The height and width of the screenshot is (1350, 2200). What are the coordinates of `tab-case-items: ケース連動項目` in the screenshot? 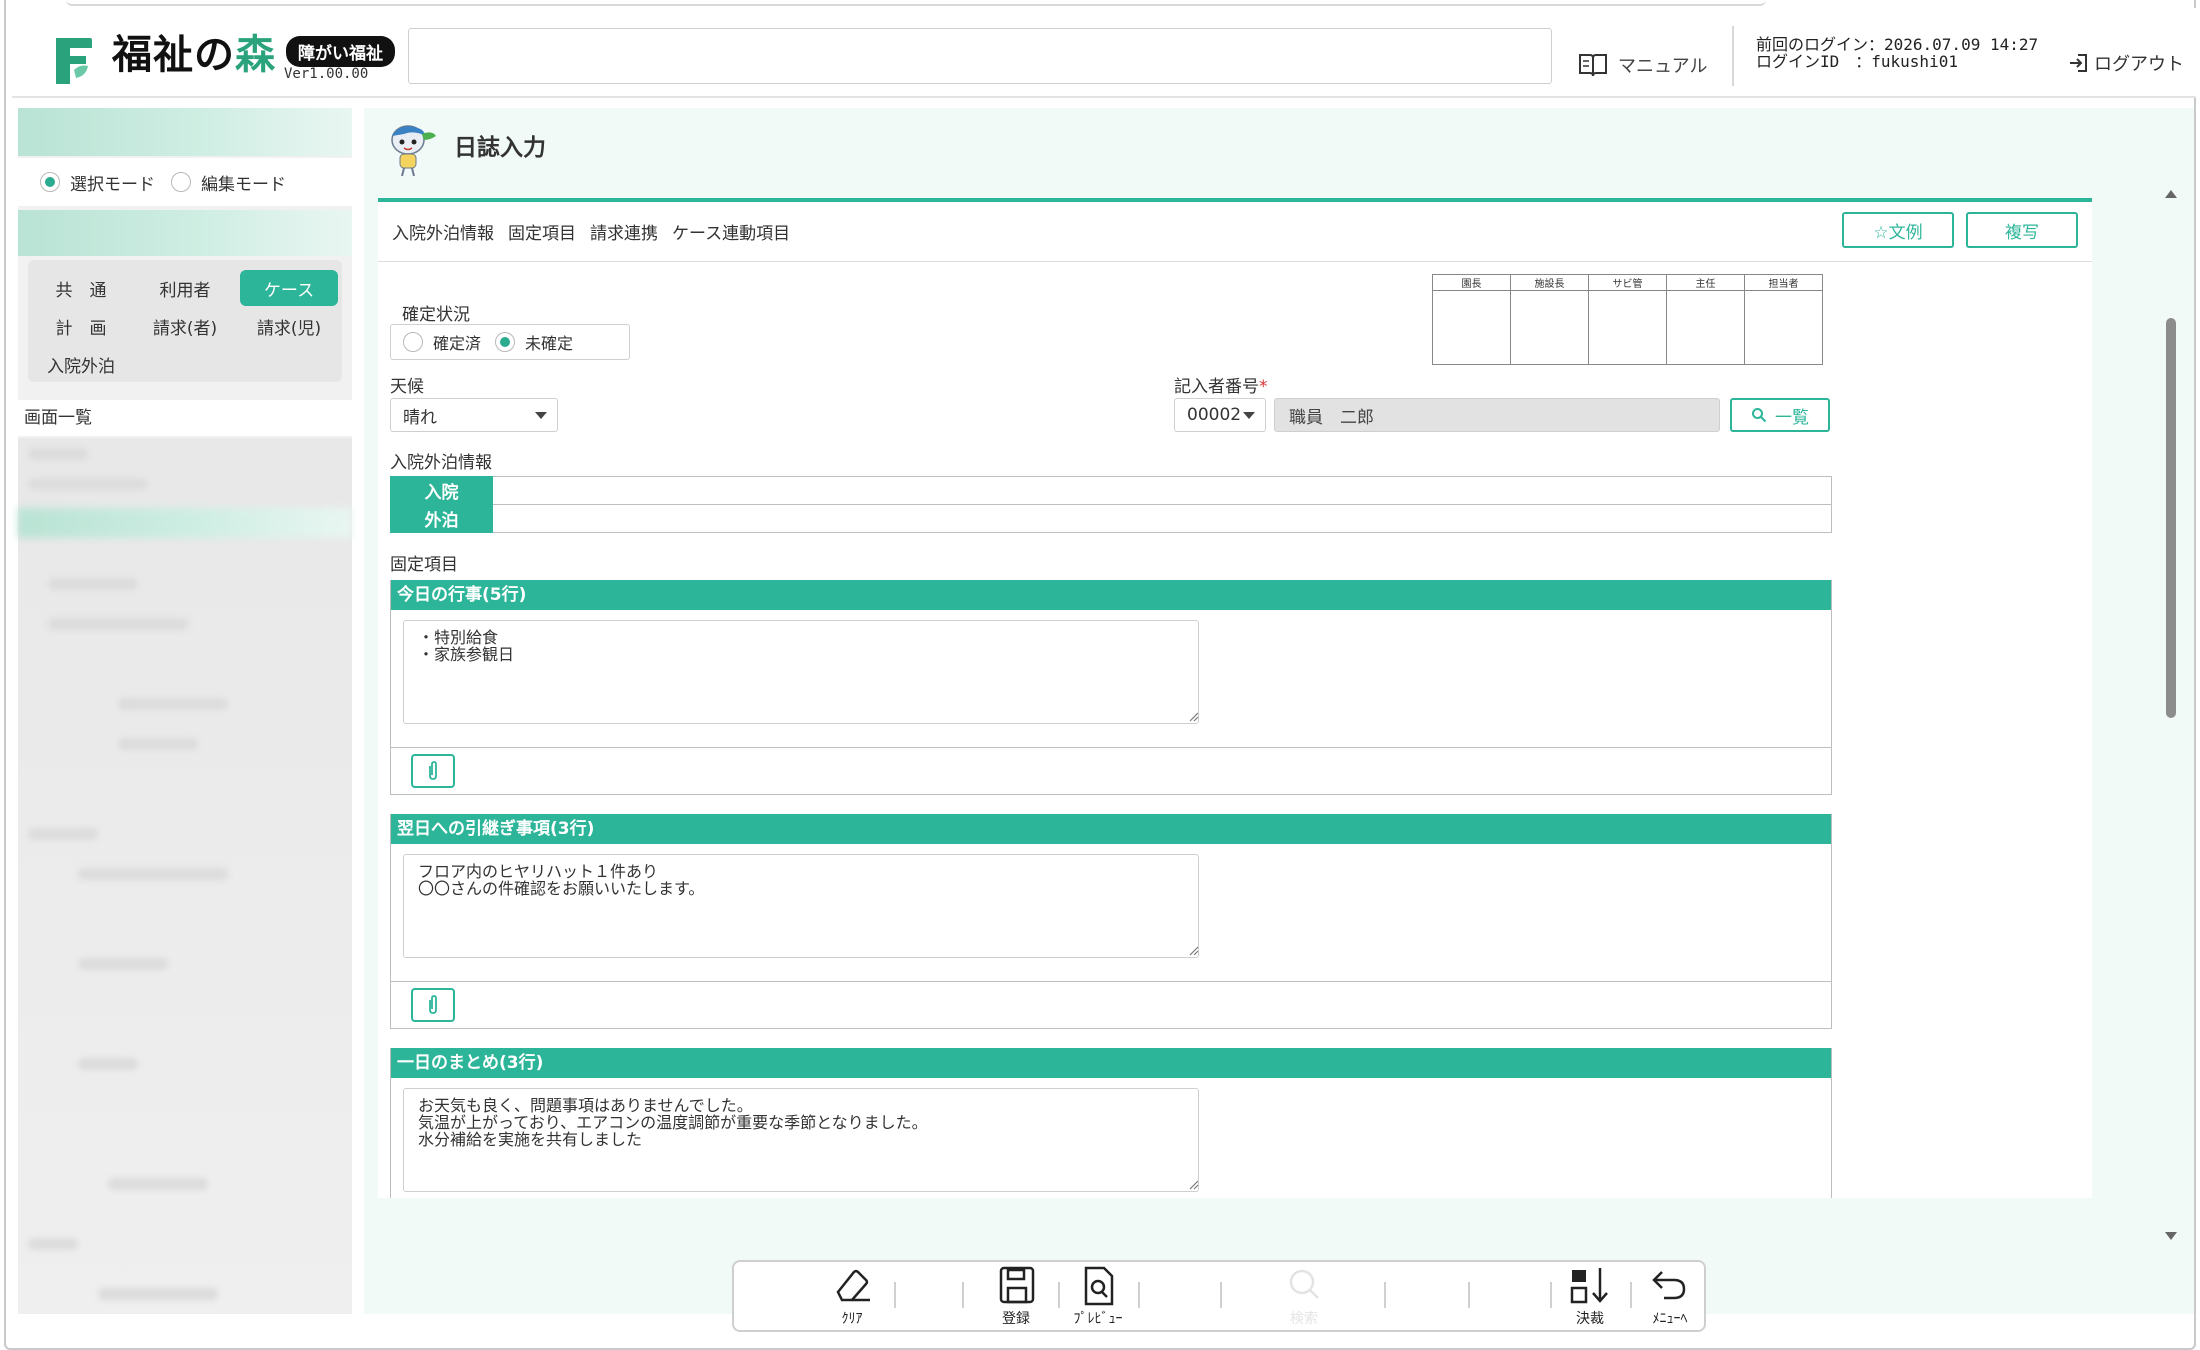 It's located at (731, 231).